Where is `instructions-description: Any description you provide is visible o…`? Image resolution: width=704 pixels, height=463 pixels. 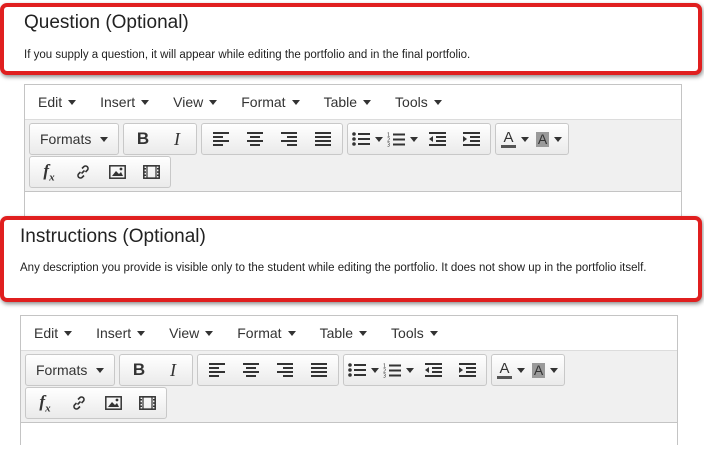
instructions-description: Any description you provide is visible o… is located at coordinates (333, 268).